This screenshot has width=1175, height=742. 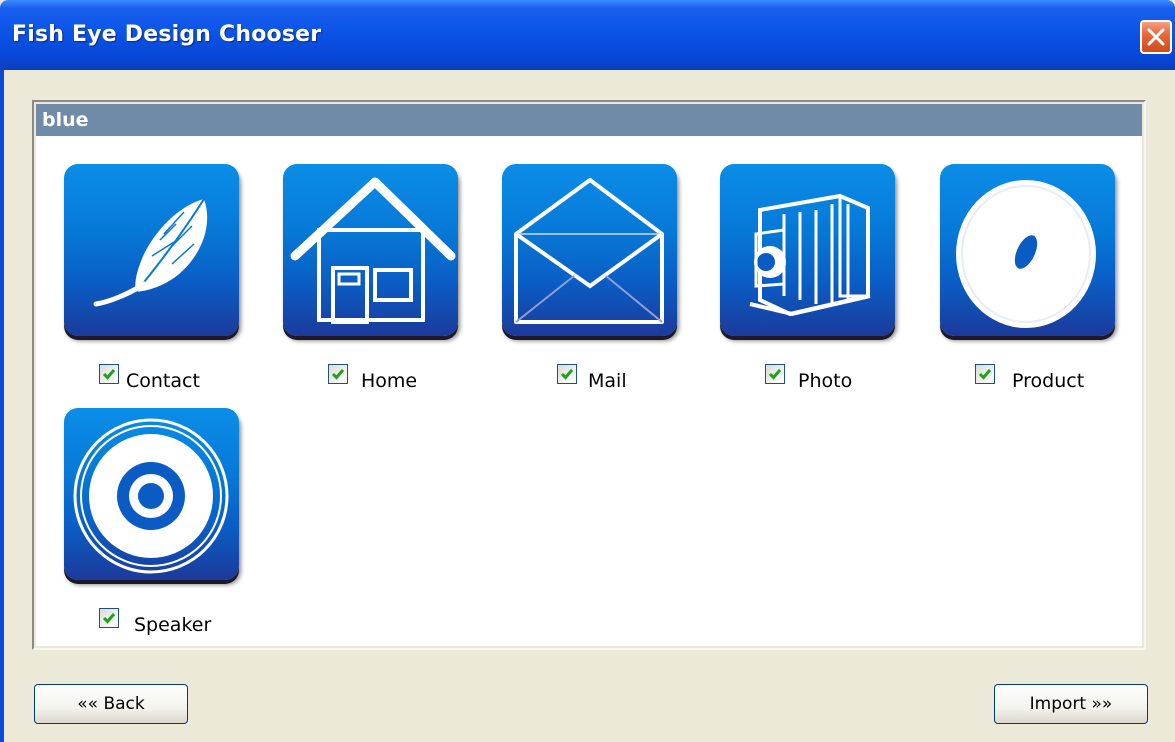 I want to click on checkbox-label-product: Product, so click(x=1048, y=381).